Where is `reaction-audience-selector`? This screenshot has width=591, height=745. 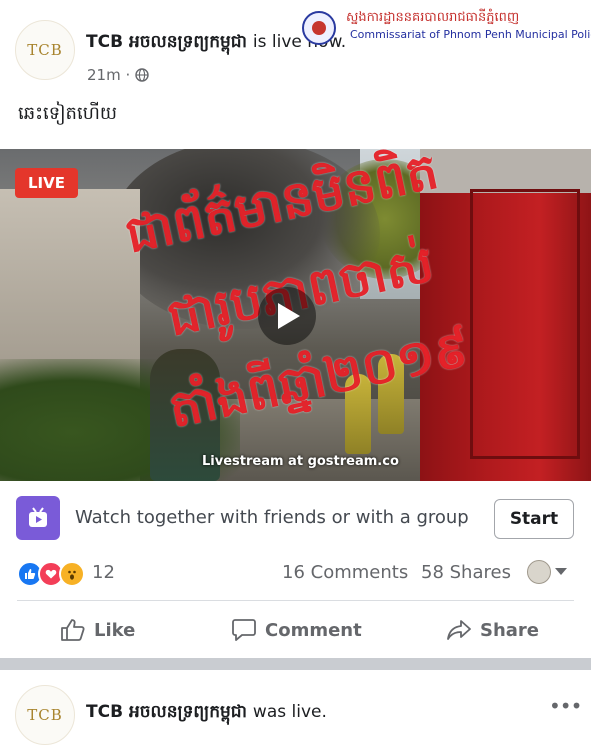 reaction-audience-selector is located at coordinates (547, 572).